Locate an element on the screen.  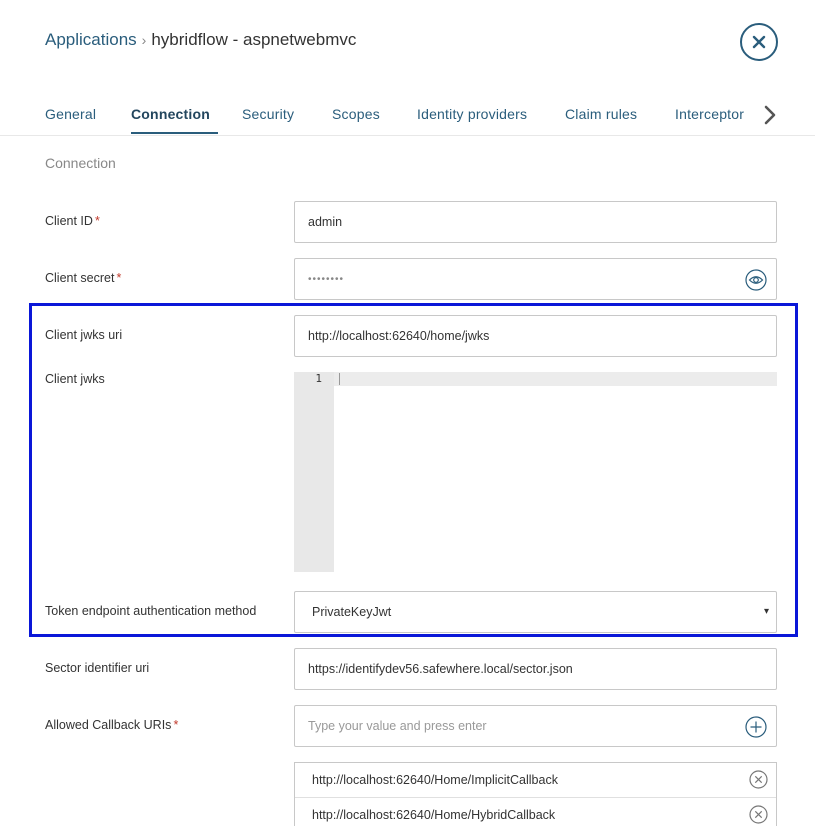
allowed-callback-uris-input: Type your value and press enter is located at coordinates (535, 726).